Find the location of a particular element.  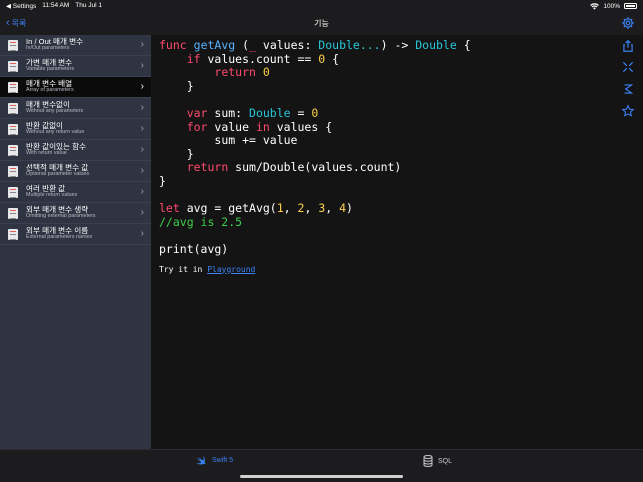

expand-icon is located at coordinates (628, 89).